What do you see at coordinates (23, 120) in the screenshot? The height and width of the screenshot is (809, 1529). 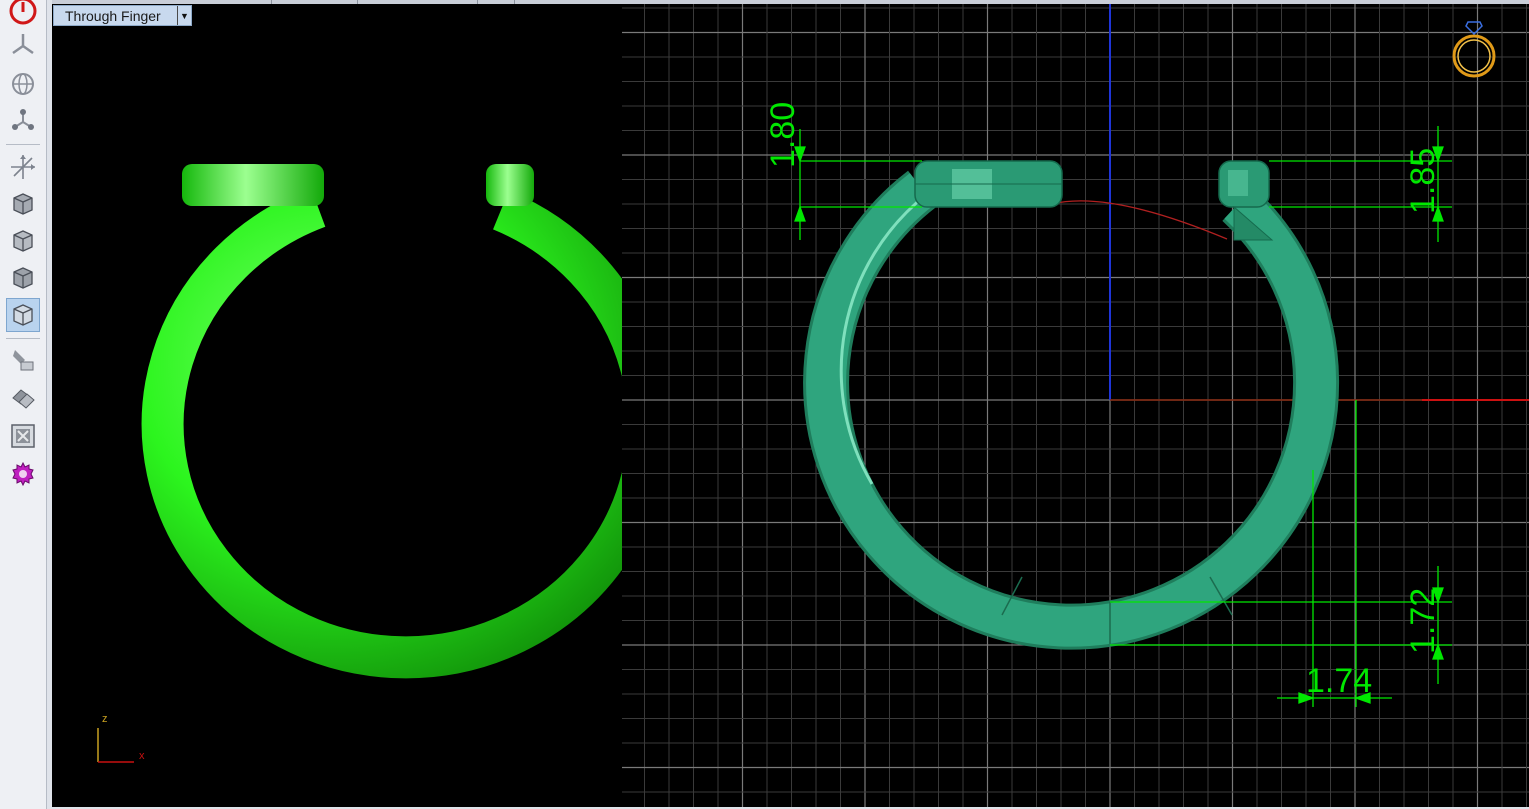 I see `nodes-icon` at bounding box center [23, 120].